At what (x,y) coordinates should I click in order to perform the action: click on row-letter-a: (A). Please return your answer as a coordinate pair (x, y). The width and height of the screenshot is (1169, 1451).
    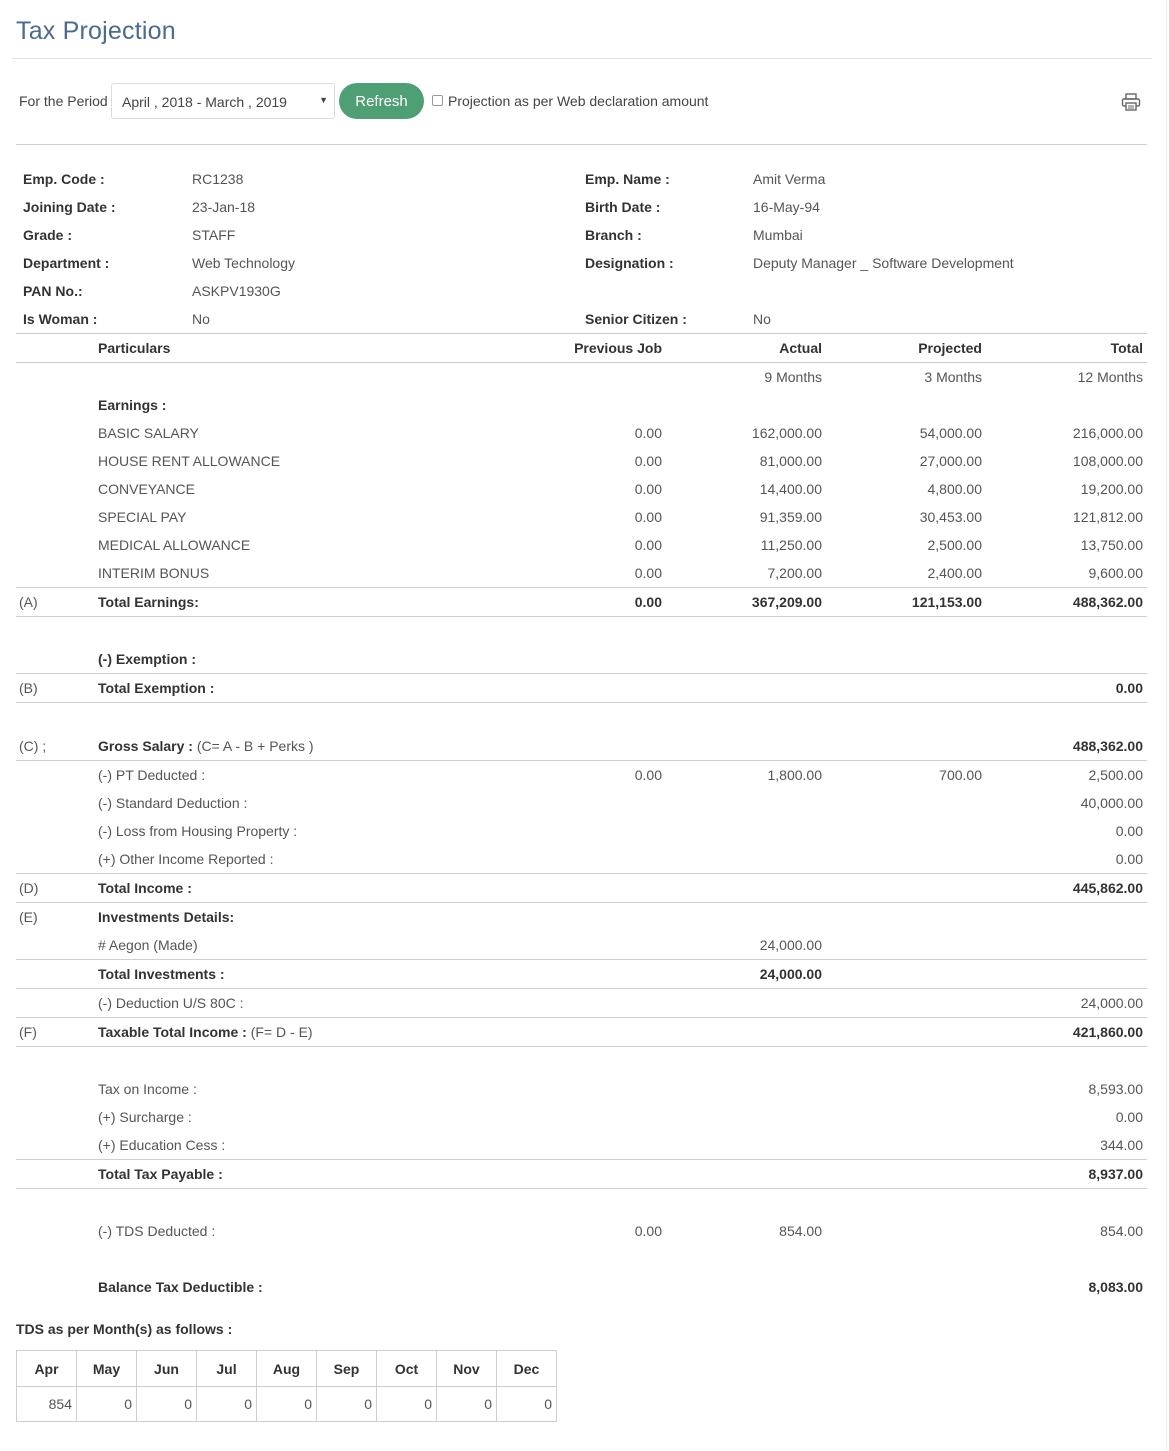
    Looking at the image, I should click on (28, 602).